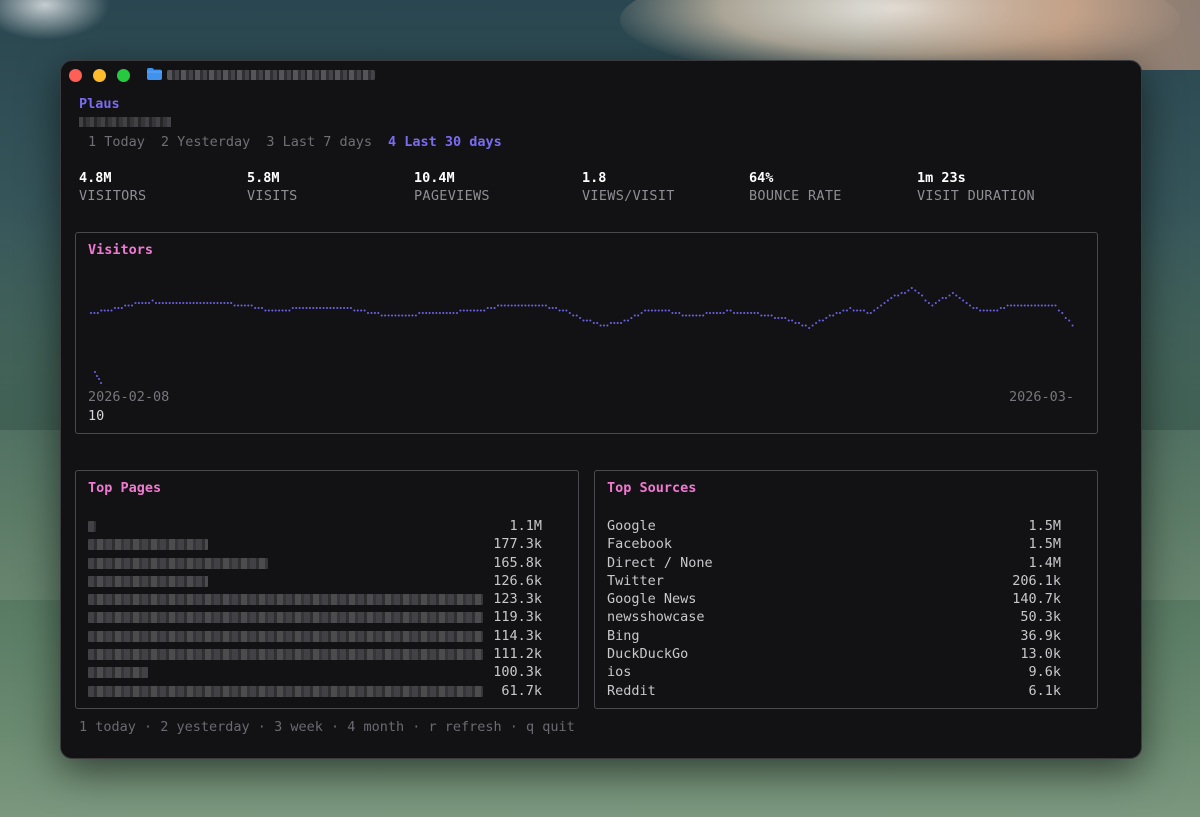 This screenshot has width=1200, height=817. Describe the element at coordinates (445, 142) in the screenshot. I see `tab-last-30-days: 4 Last 30 days` at that location.